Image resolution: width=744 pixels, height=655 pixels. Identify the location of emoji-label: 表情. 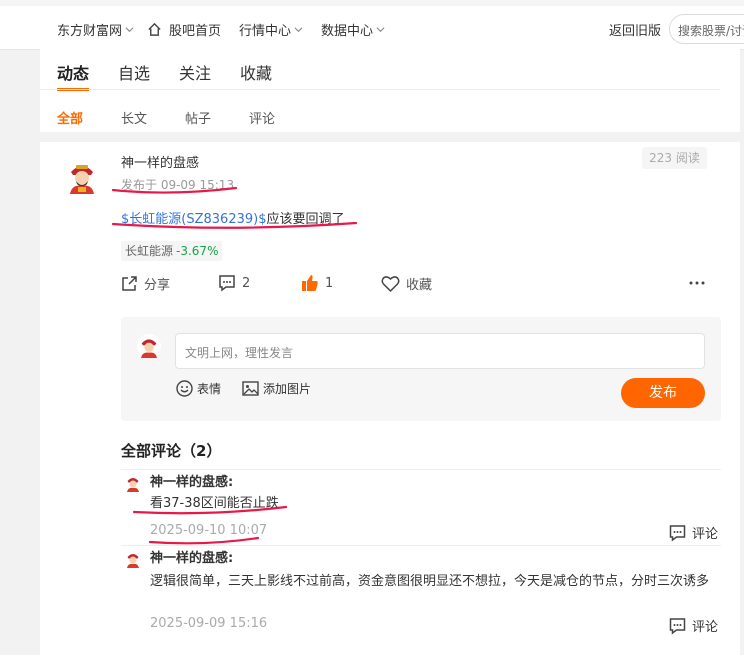
(209, 389).